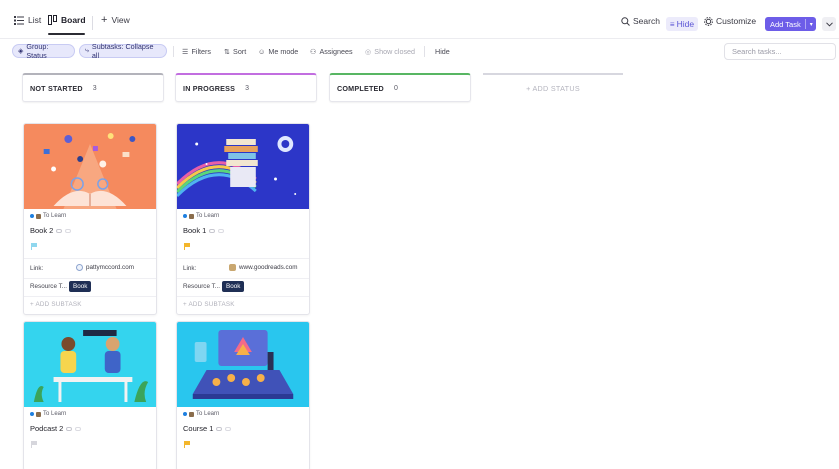 The height and width of the screenshot is (469, 839). Describe the element at coordinates (87, 50) in the screenshot. I see `subtask-icon: ⤷` at that location.